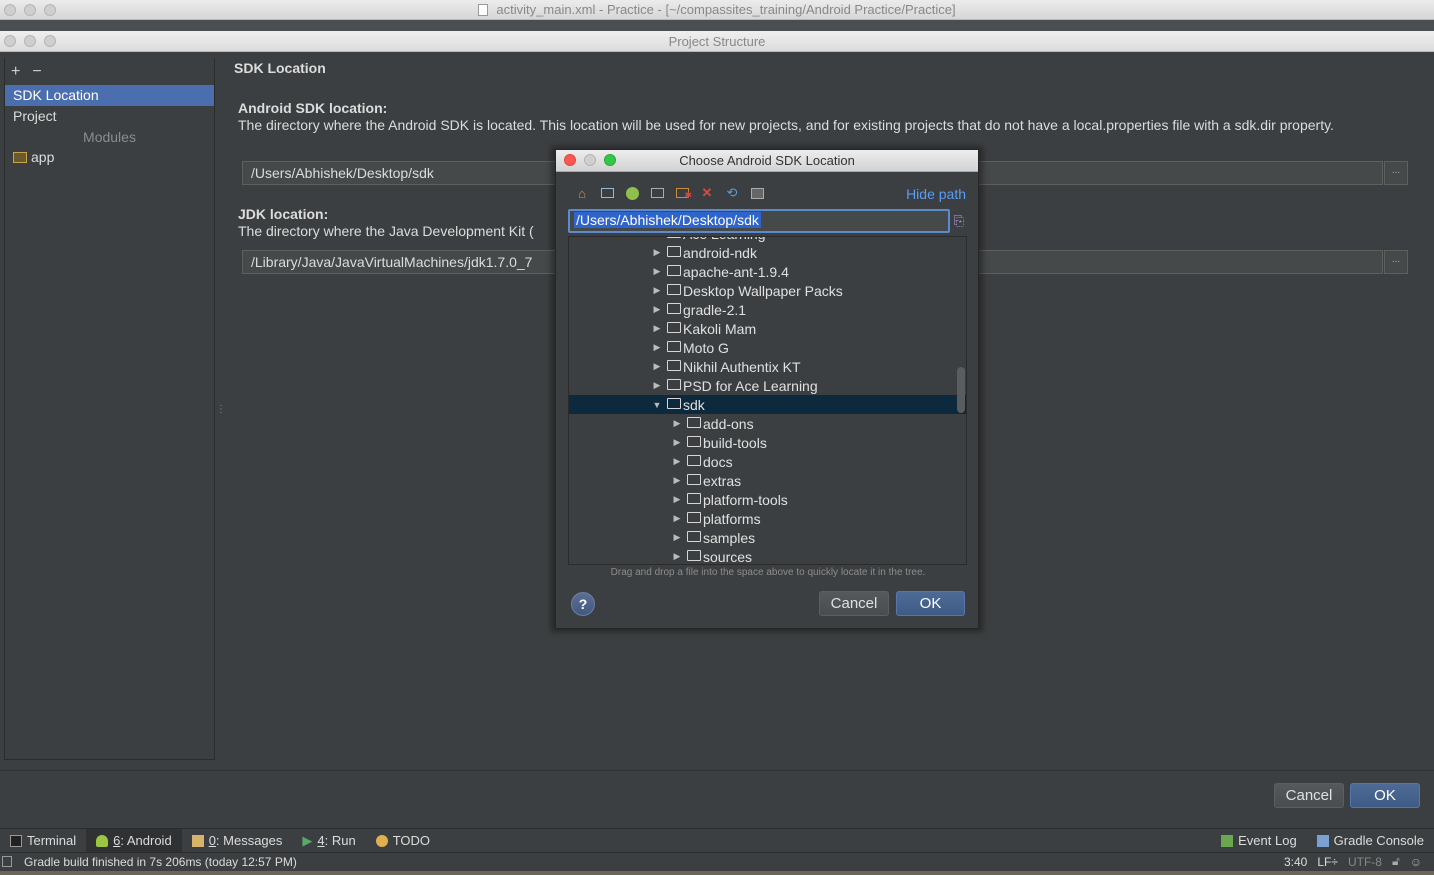 Image resolution: width=1434 pixels, height=875 pixels. What do you see at coordinates (930, 603) in the screenshot?
I see `dialog-ok-button: OK` at bounding box center [930, 603].